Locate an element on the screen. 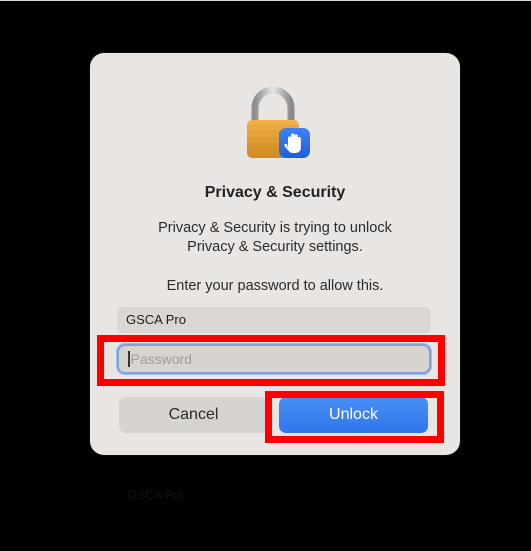 The width and height of the screenshot is (531, 552). padlock-with-hand-icon is located at coordinates (279, 124).